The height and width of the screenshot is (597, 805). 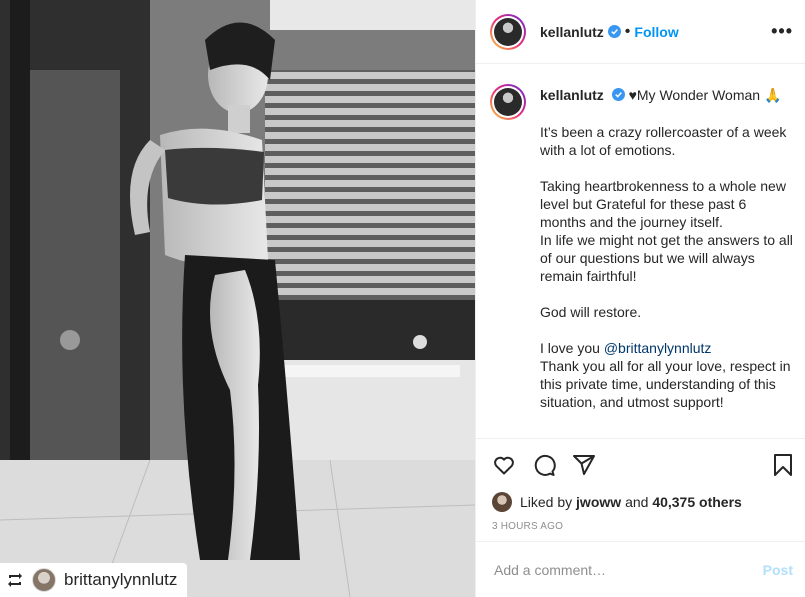 I want to click on caption-title: ♥My Wonder Woman 🙏, so click(x=705, y=95).